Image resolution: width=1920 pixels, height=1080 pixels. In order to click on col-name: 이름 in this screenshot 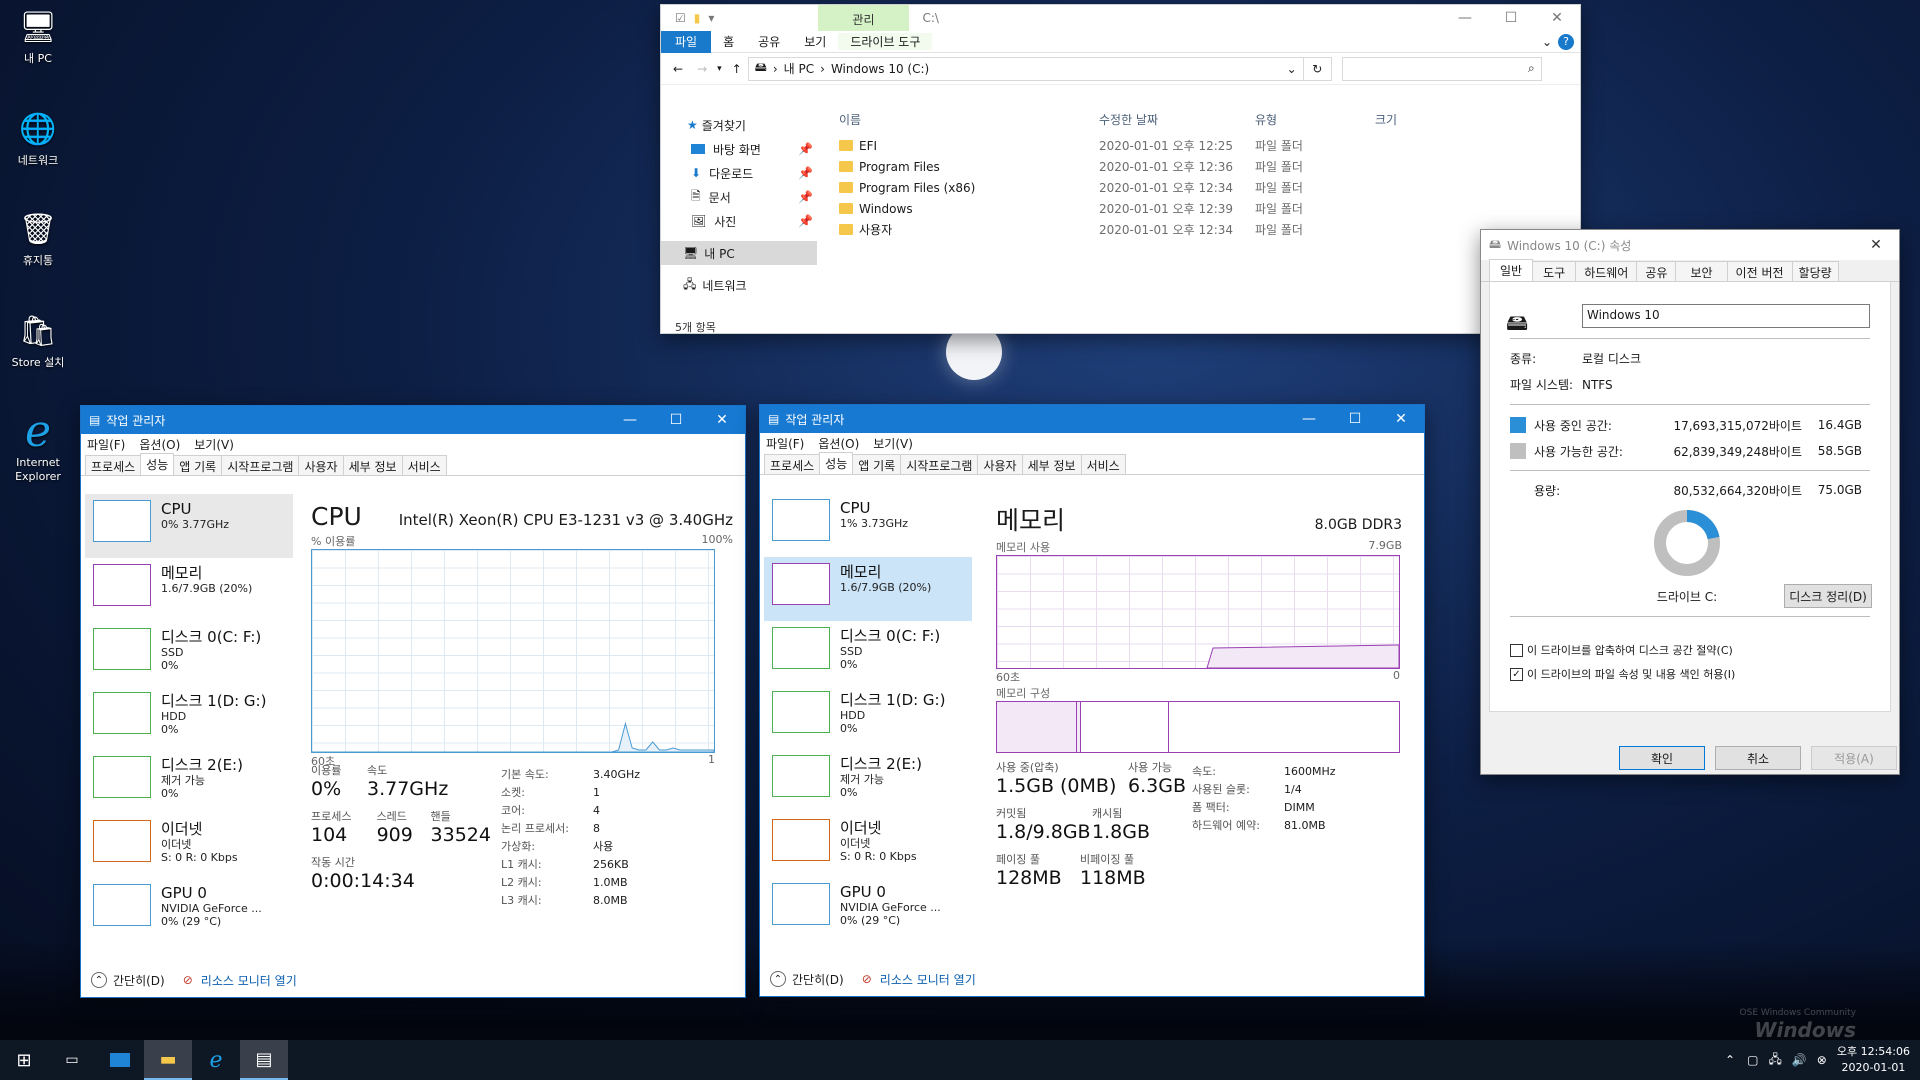, I will do `click(965, 119)`.